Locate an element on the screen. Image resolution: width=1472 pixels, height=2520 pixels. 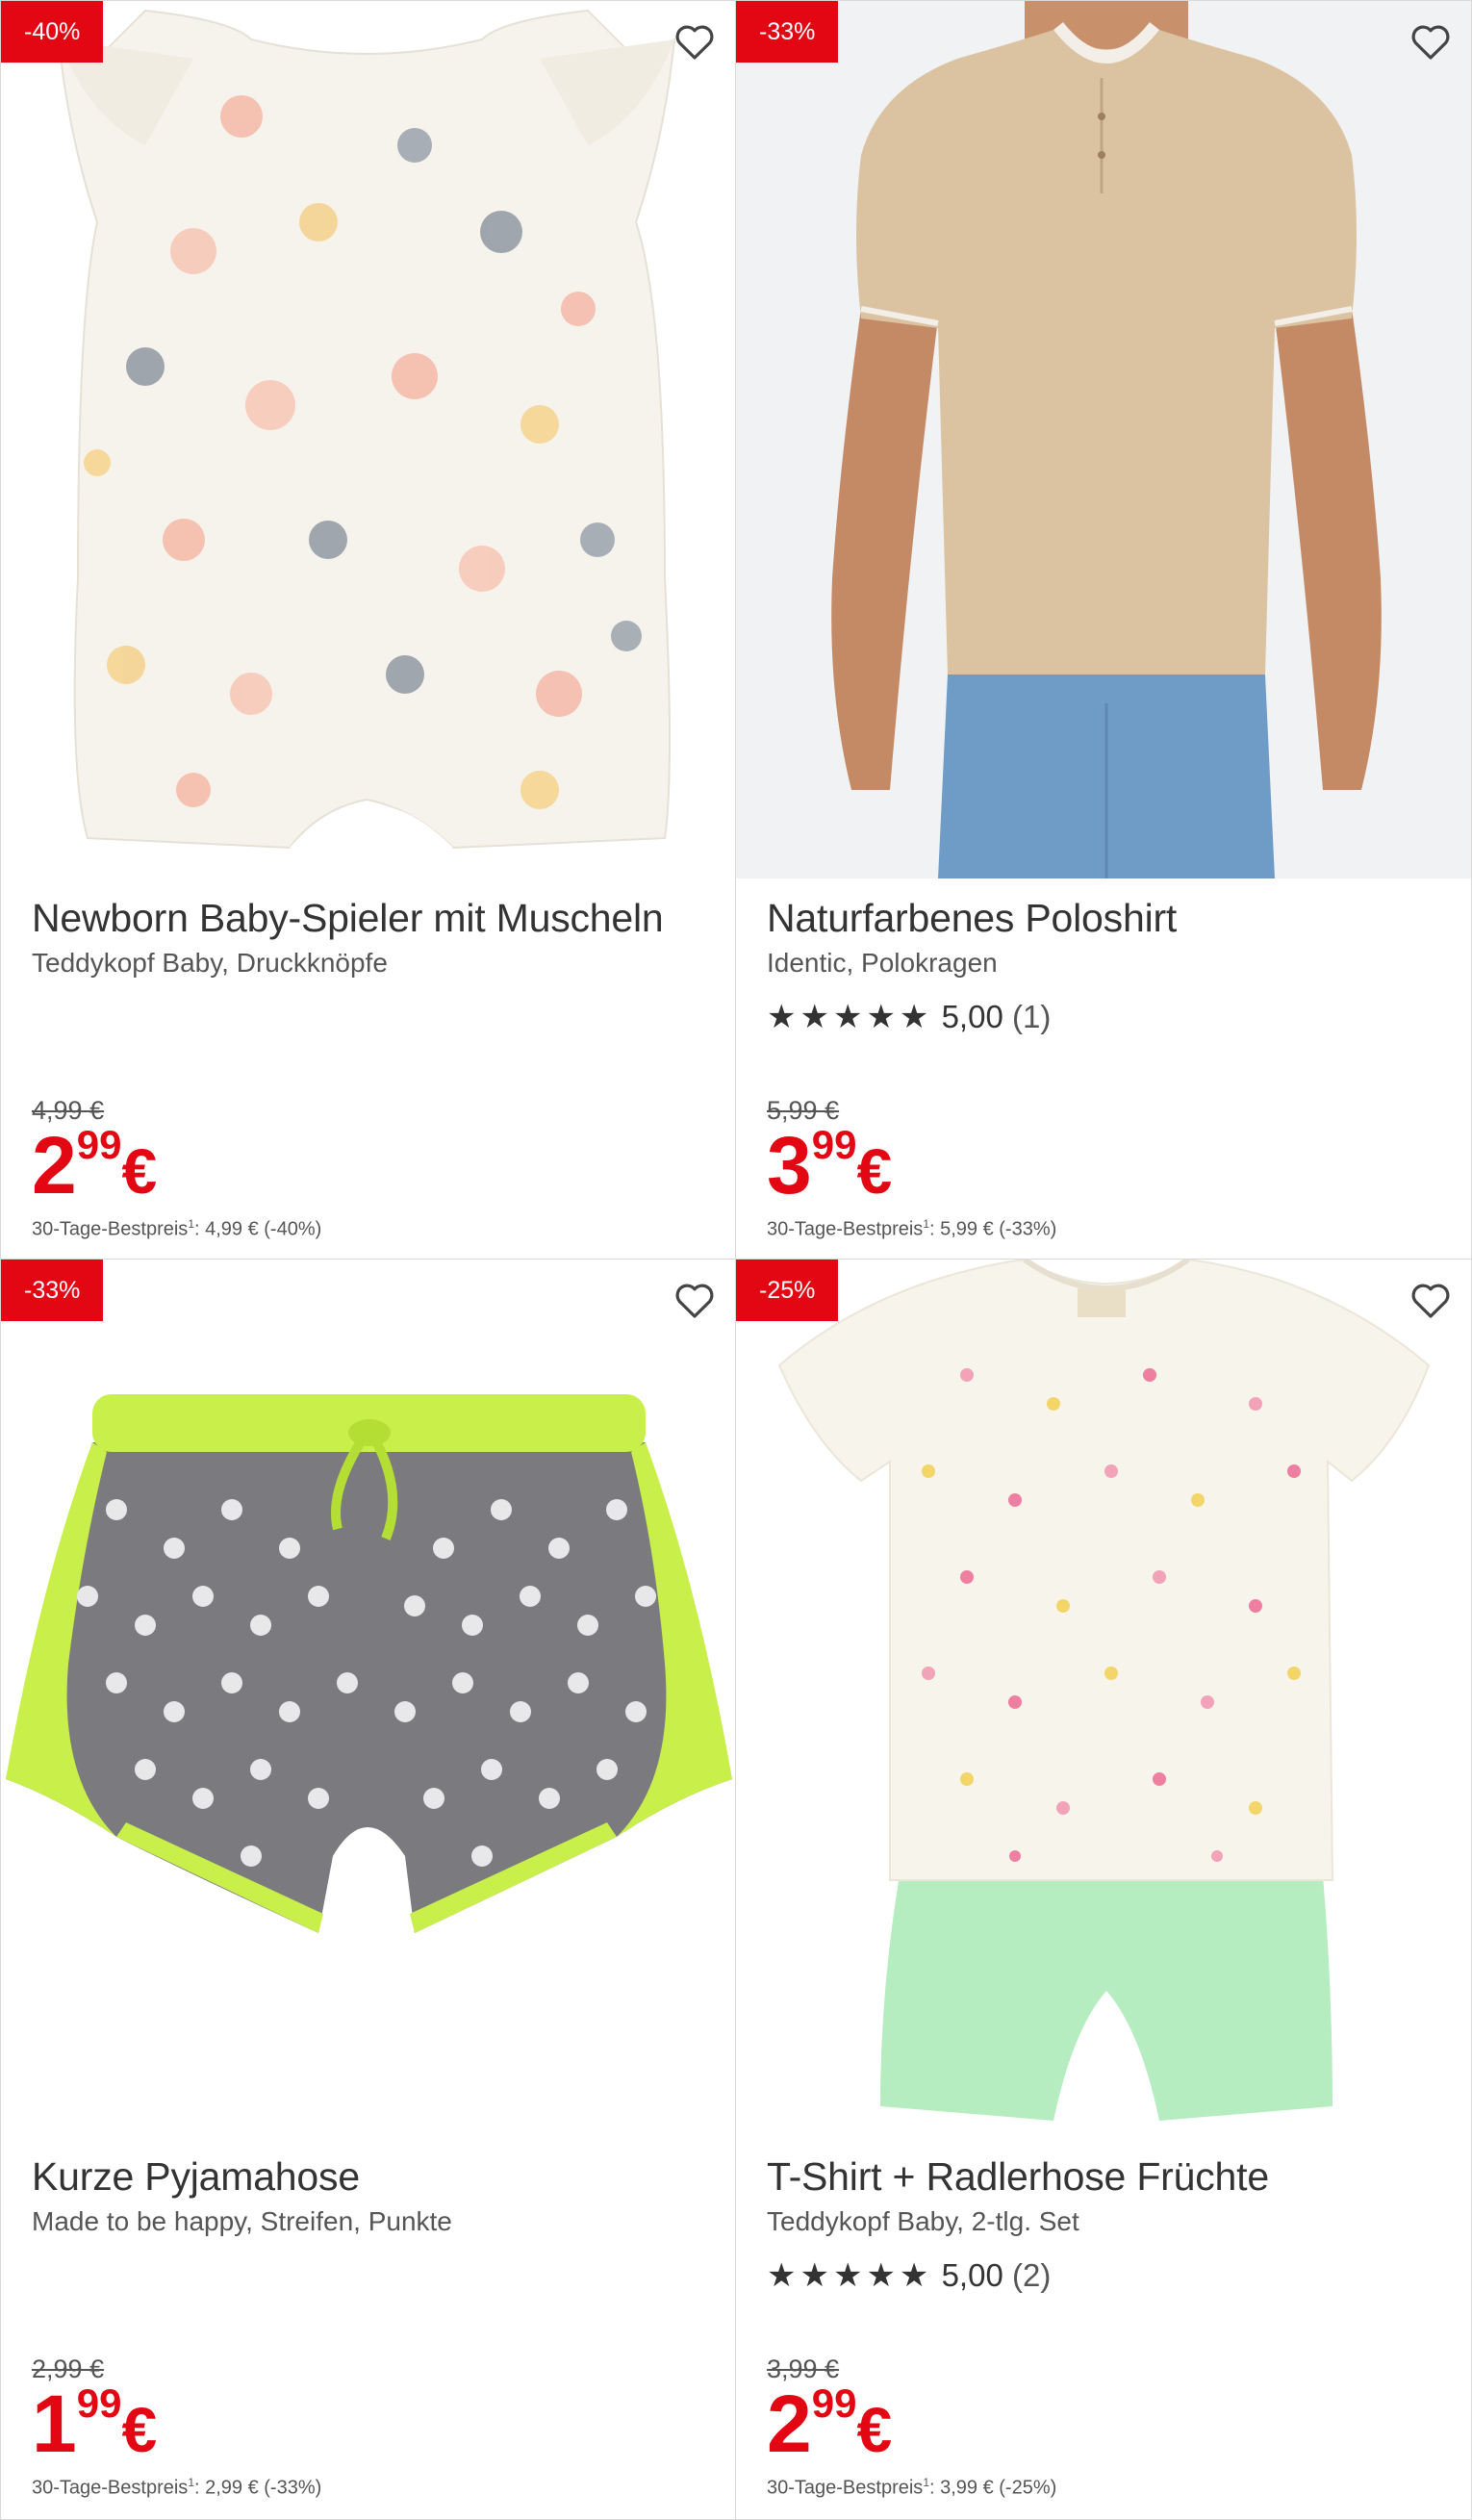
best-price-value: : 3,99 € (-25%) is located at coordinates (993, 2488).